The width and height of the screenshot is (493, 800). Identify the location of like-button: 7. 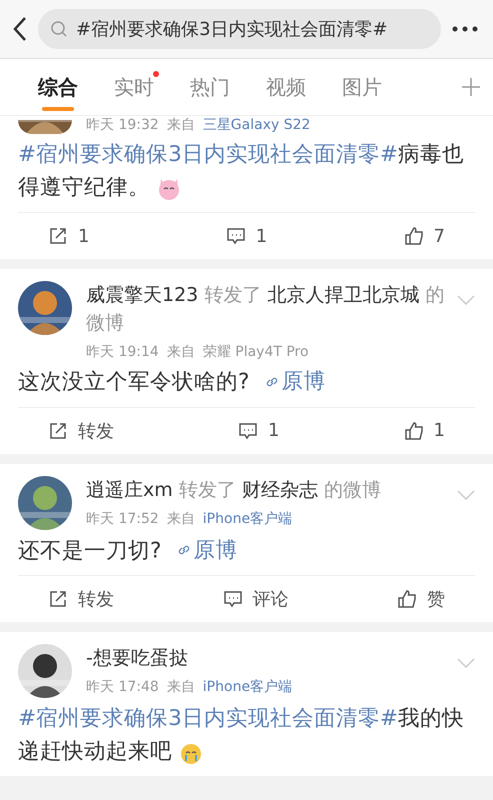
(424, 236).